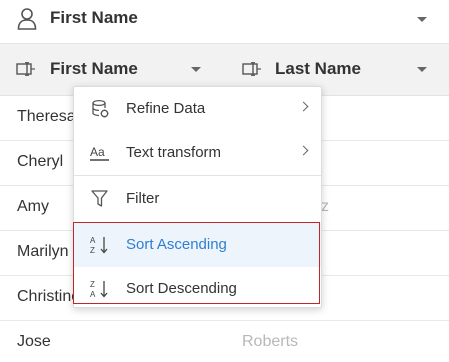  What do you see at coordinates (94, 68) in the screenshot?
I see `column-label: First Name` at bounding box center [94, 68].